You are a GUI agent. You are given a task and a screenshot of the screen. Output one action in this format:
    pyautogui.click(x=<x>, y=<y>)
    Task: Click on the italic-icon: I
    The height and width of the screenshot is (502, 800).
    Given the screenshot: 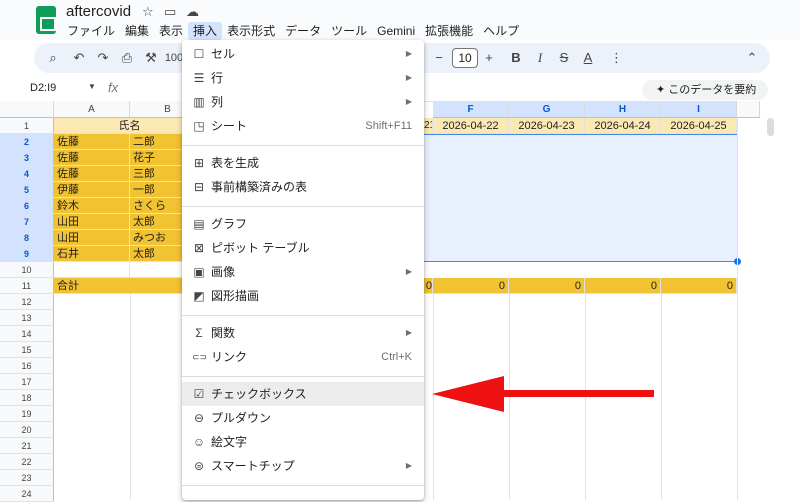 What is the action you would take?
    pyautogui.click(x=540, y=58)
    